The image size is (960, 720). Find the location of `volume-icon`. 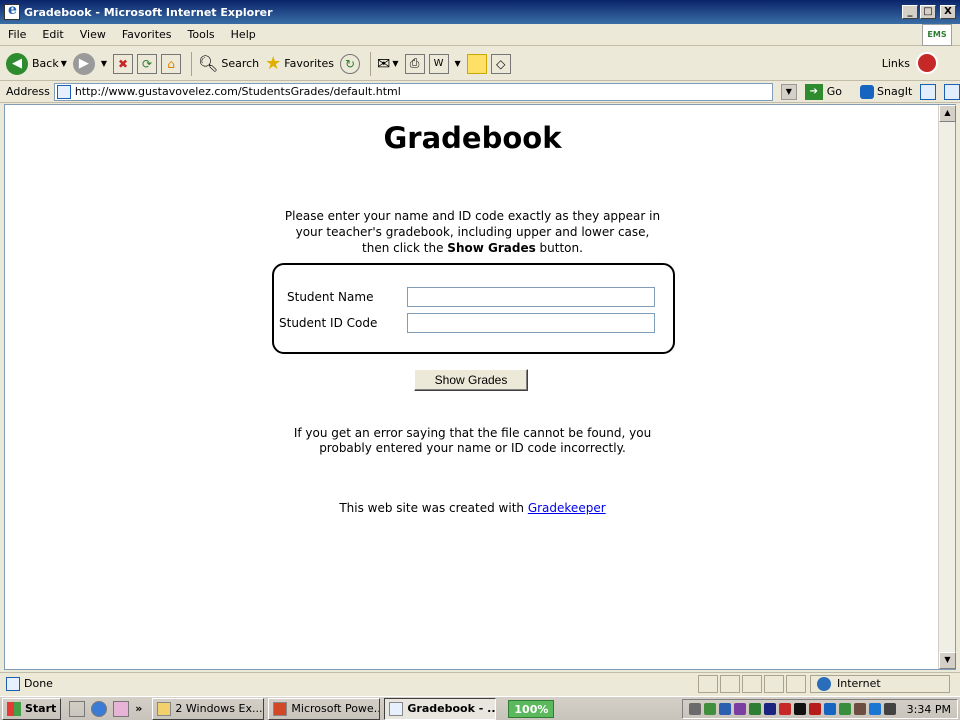

volume-icon is located at coordinates (889, 709).